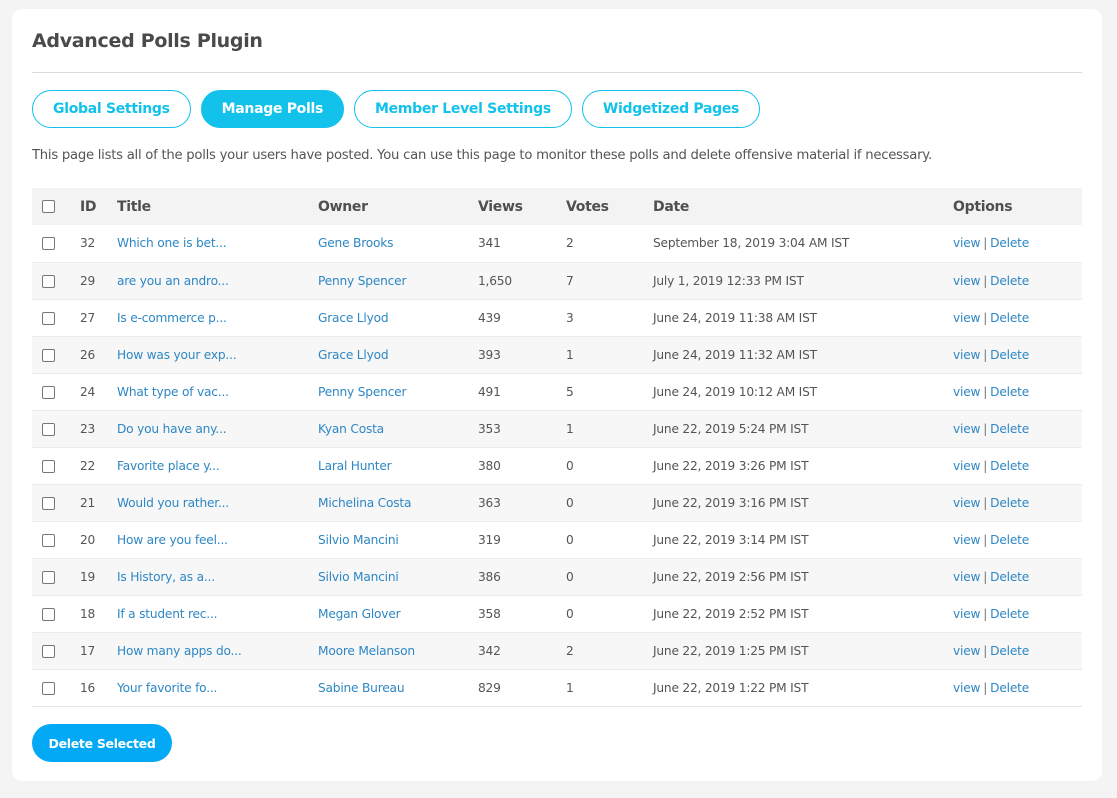 The image size is (1117, 798). I want to click on tab-global-settings: Global Settings, so click(111, 109).